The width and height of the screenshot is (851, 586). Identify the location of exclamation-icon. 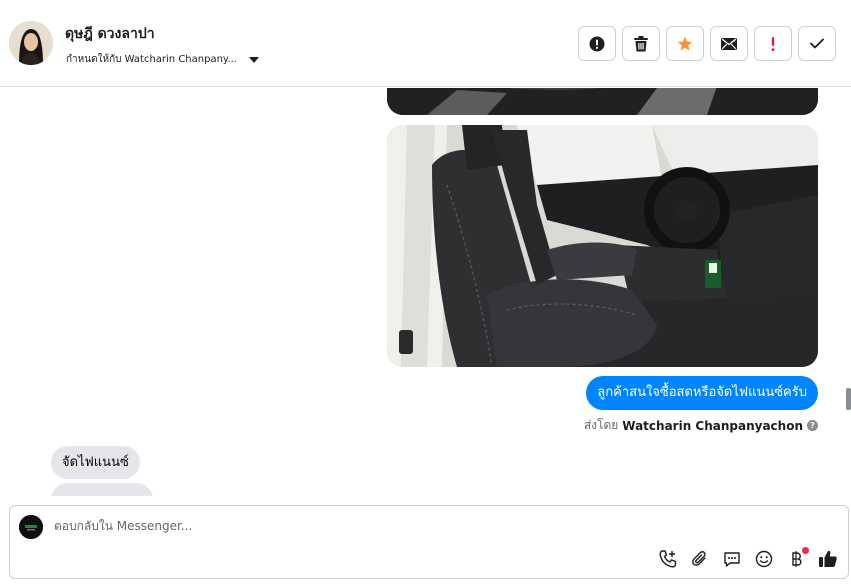
(773, 43).